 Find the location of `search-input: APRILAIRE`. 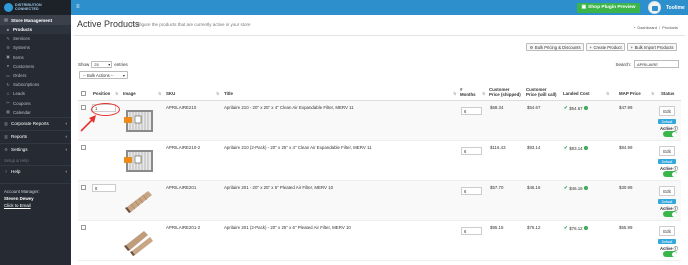

search-input: APRILAIRE is located at coordinates (656, 64).